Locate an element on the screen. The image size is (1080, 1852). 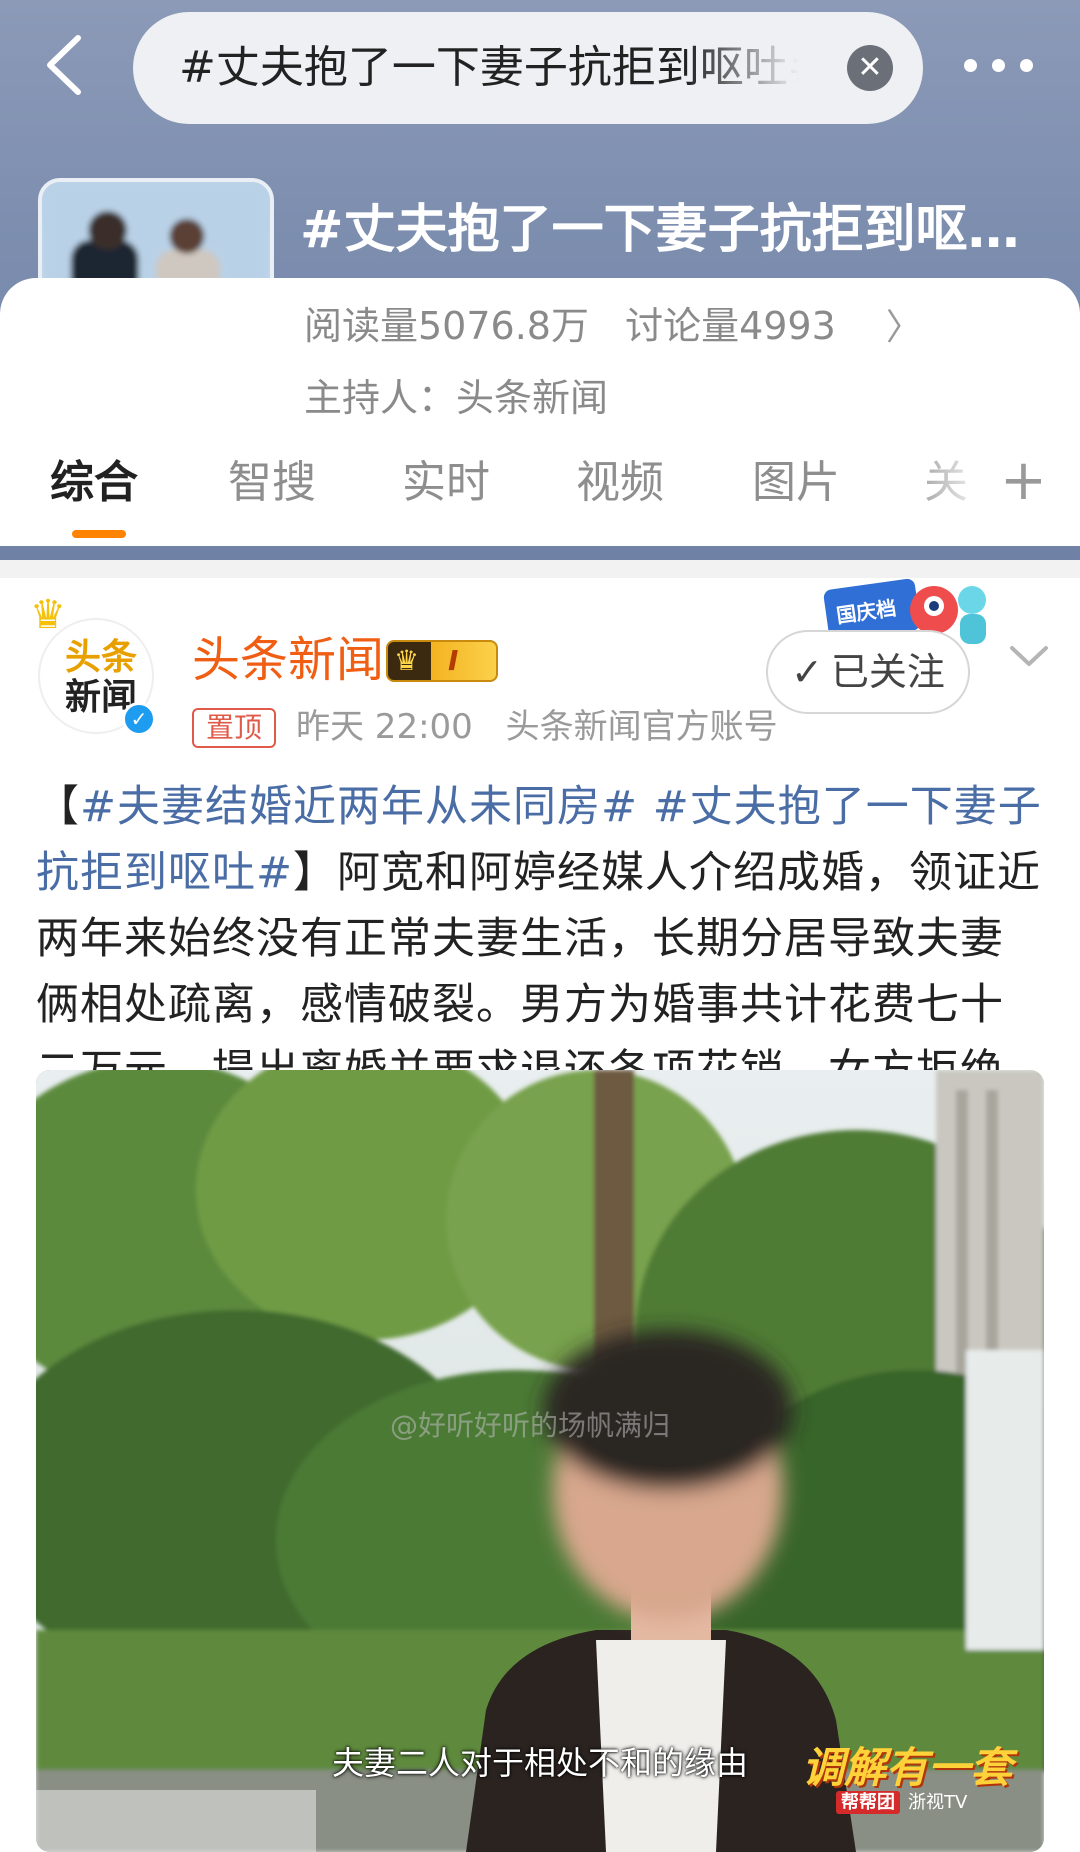
more-dots-icon is located at coordinates (1000, 65).